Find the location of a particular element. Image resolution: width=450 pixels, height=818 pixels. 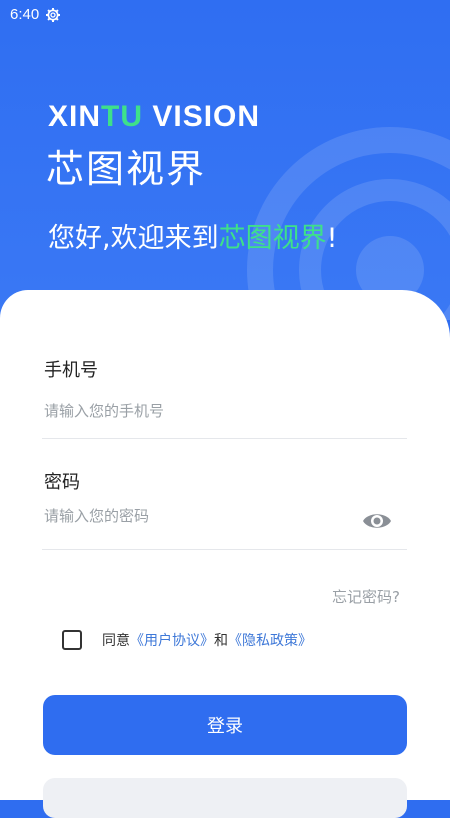

privacy-policy-link: 《隐私政策》 is located at coordinates (270, 640).